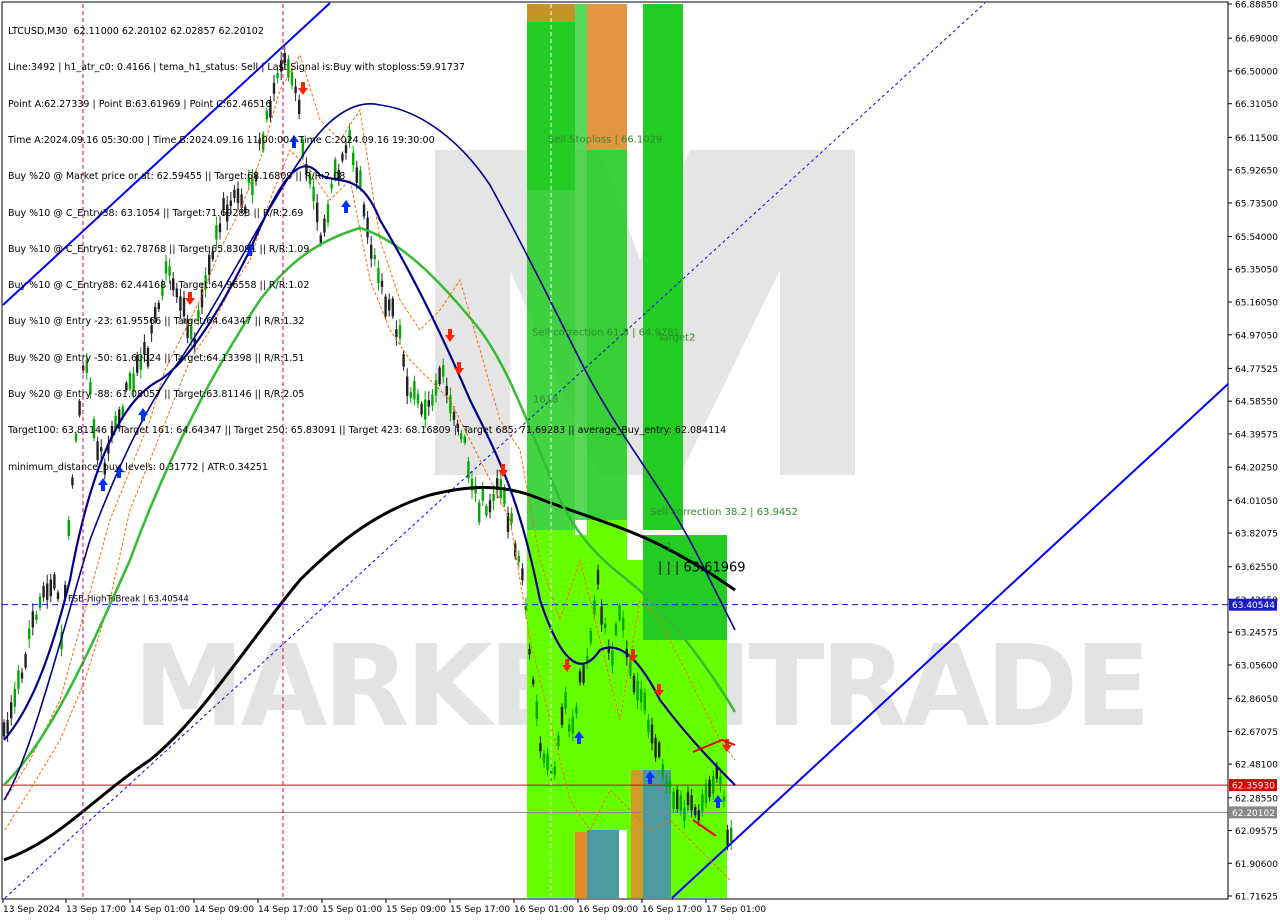  I want to click on y-tick-label: 66.69000, so click(1256, 40).